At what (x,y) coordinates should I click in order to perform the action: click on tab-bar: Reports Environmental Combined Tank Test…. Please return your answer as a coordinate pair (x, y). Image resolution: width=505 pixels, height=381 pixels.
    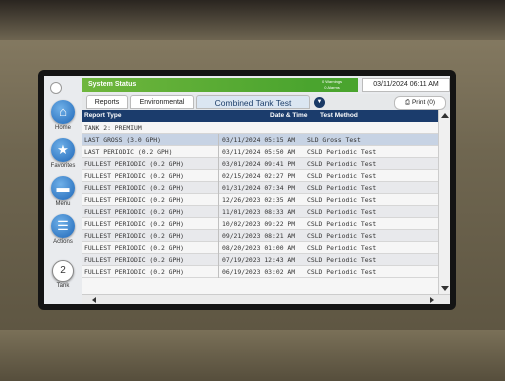
    Looking at the image, I should click on (266, 102).